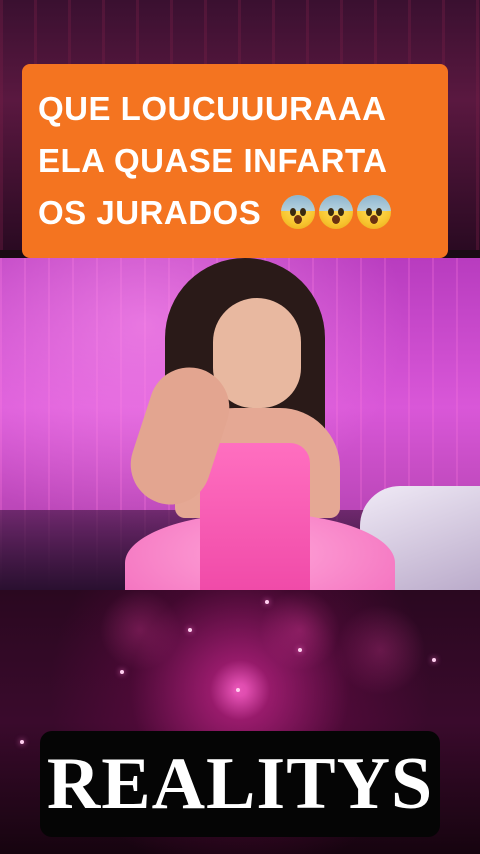  I want to click on caption-line-3: OS JURADOS, so click(243, 213).